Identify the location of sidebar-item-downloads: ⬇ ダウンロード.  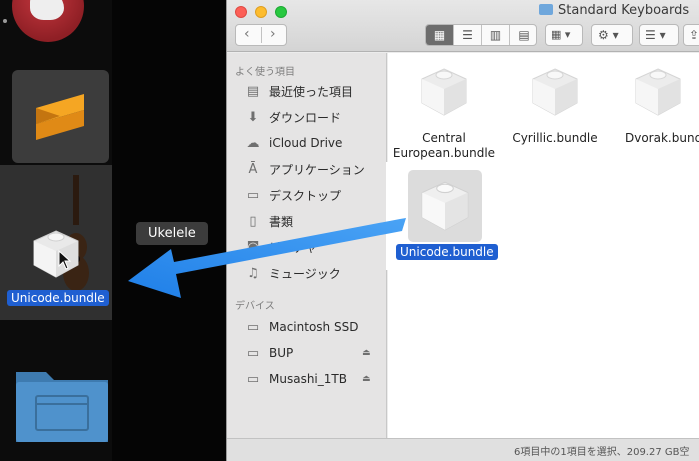
(292, 117).